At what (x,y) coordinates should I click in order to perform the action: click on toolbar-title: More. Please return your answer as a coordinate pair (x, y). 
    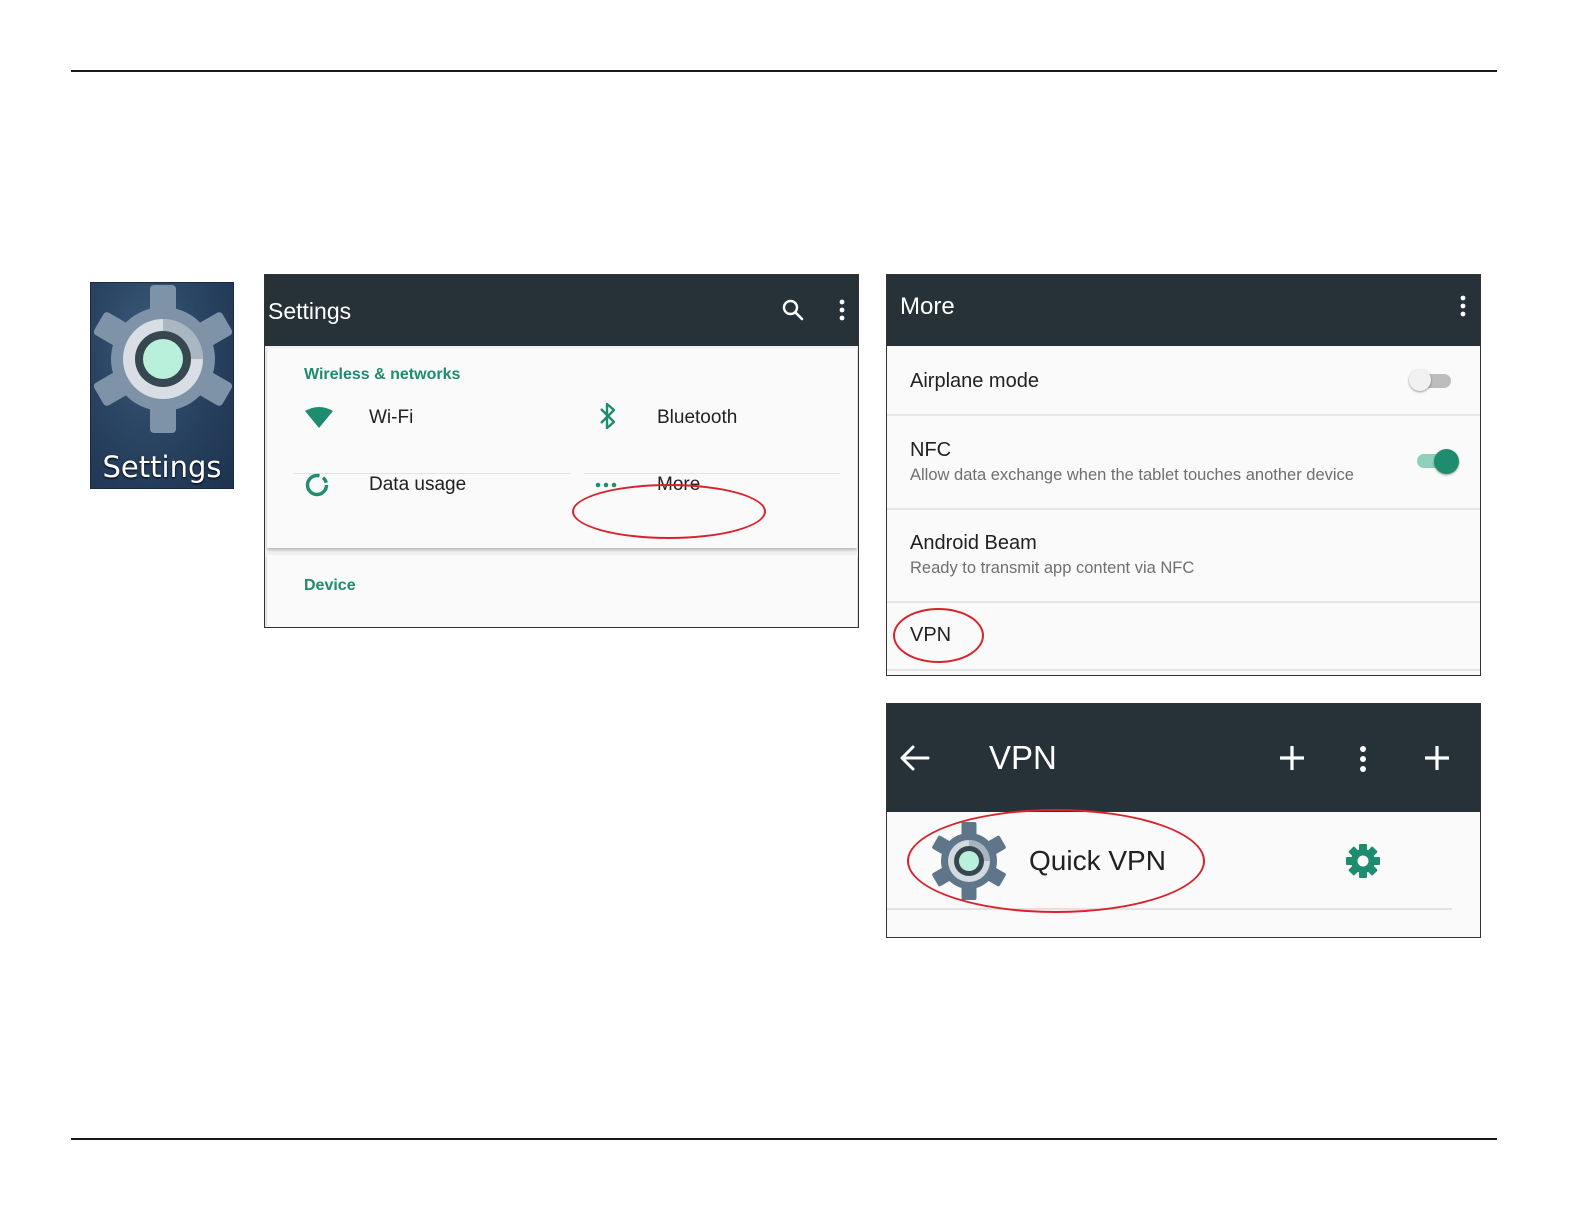
    Looking at the image, I should click on (927, 306).